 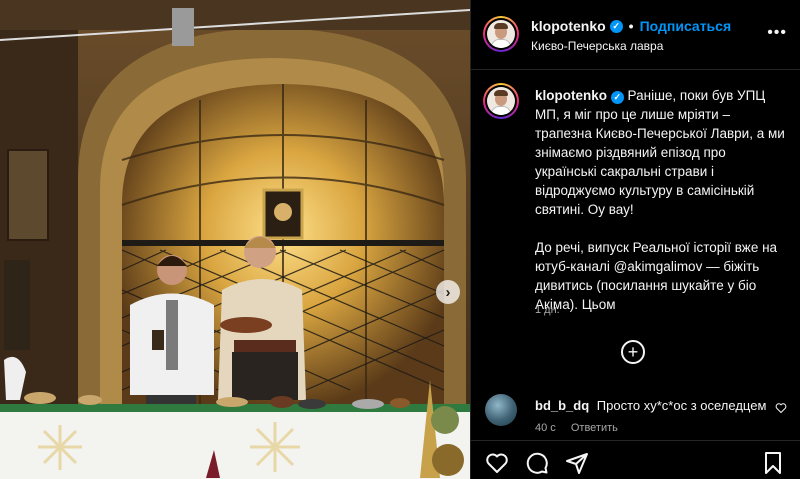 What do you see at coordinates (568, 26) in the screenshot?
I see `username-link: klopotenko` at bounding box center [568, 26].